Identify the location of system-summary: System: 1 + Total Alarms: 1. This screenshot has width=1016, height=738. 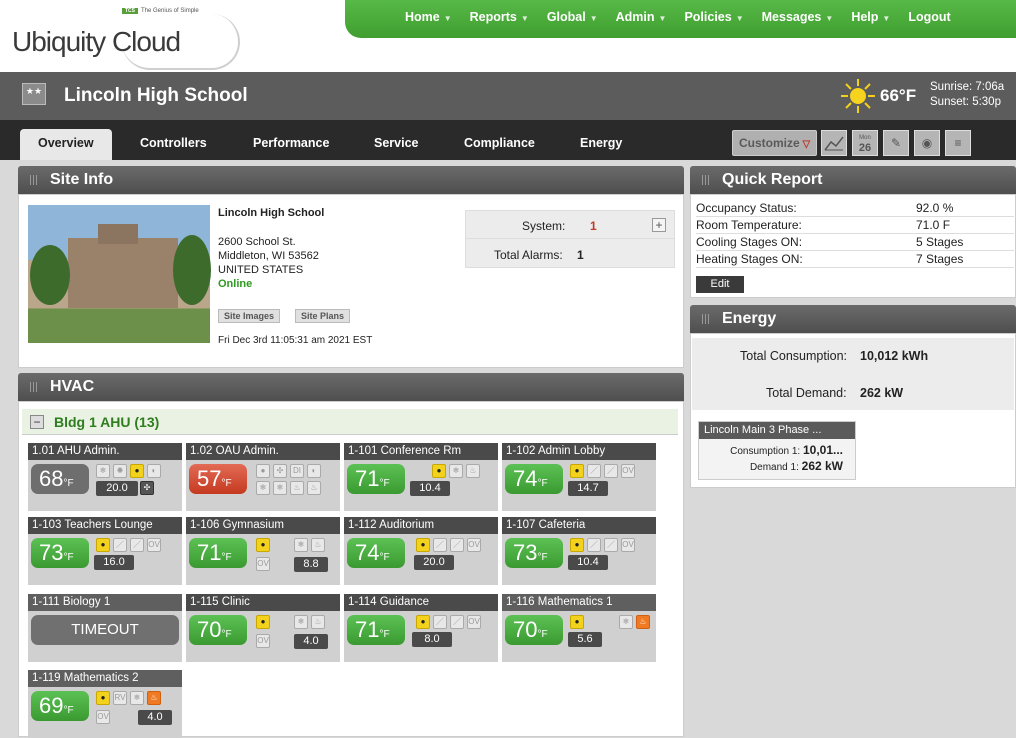
(570, 239).